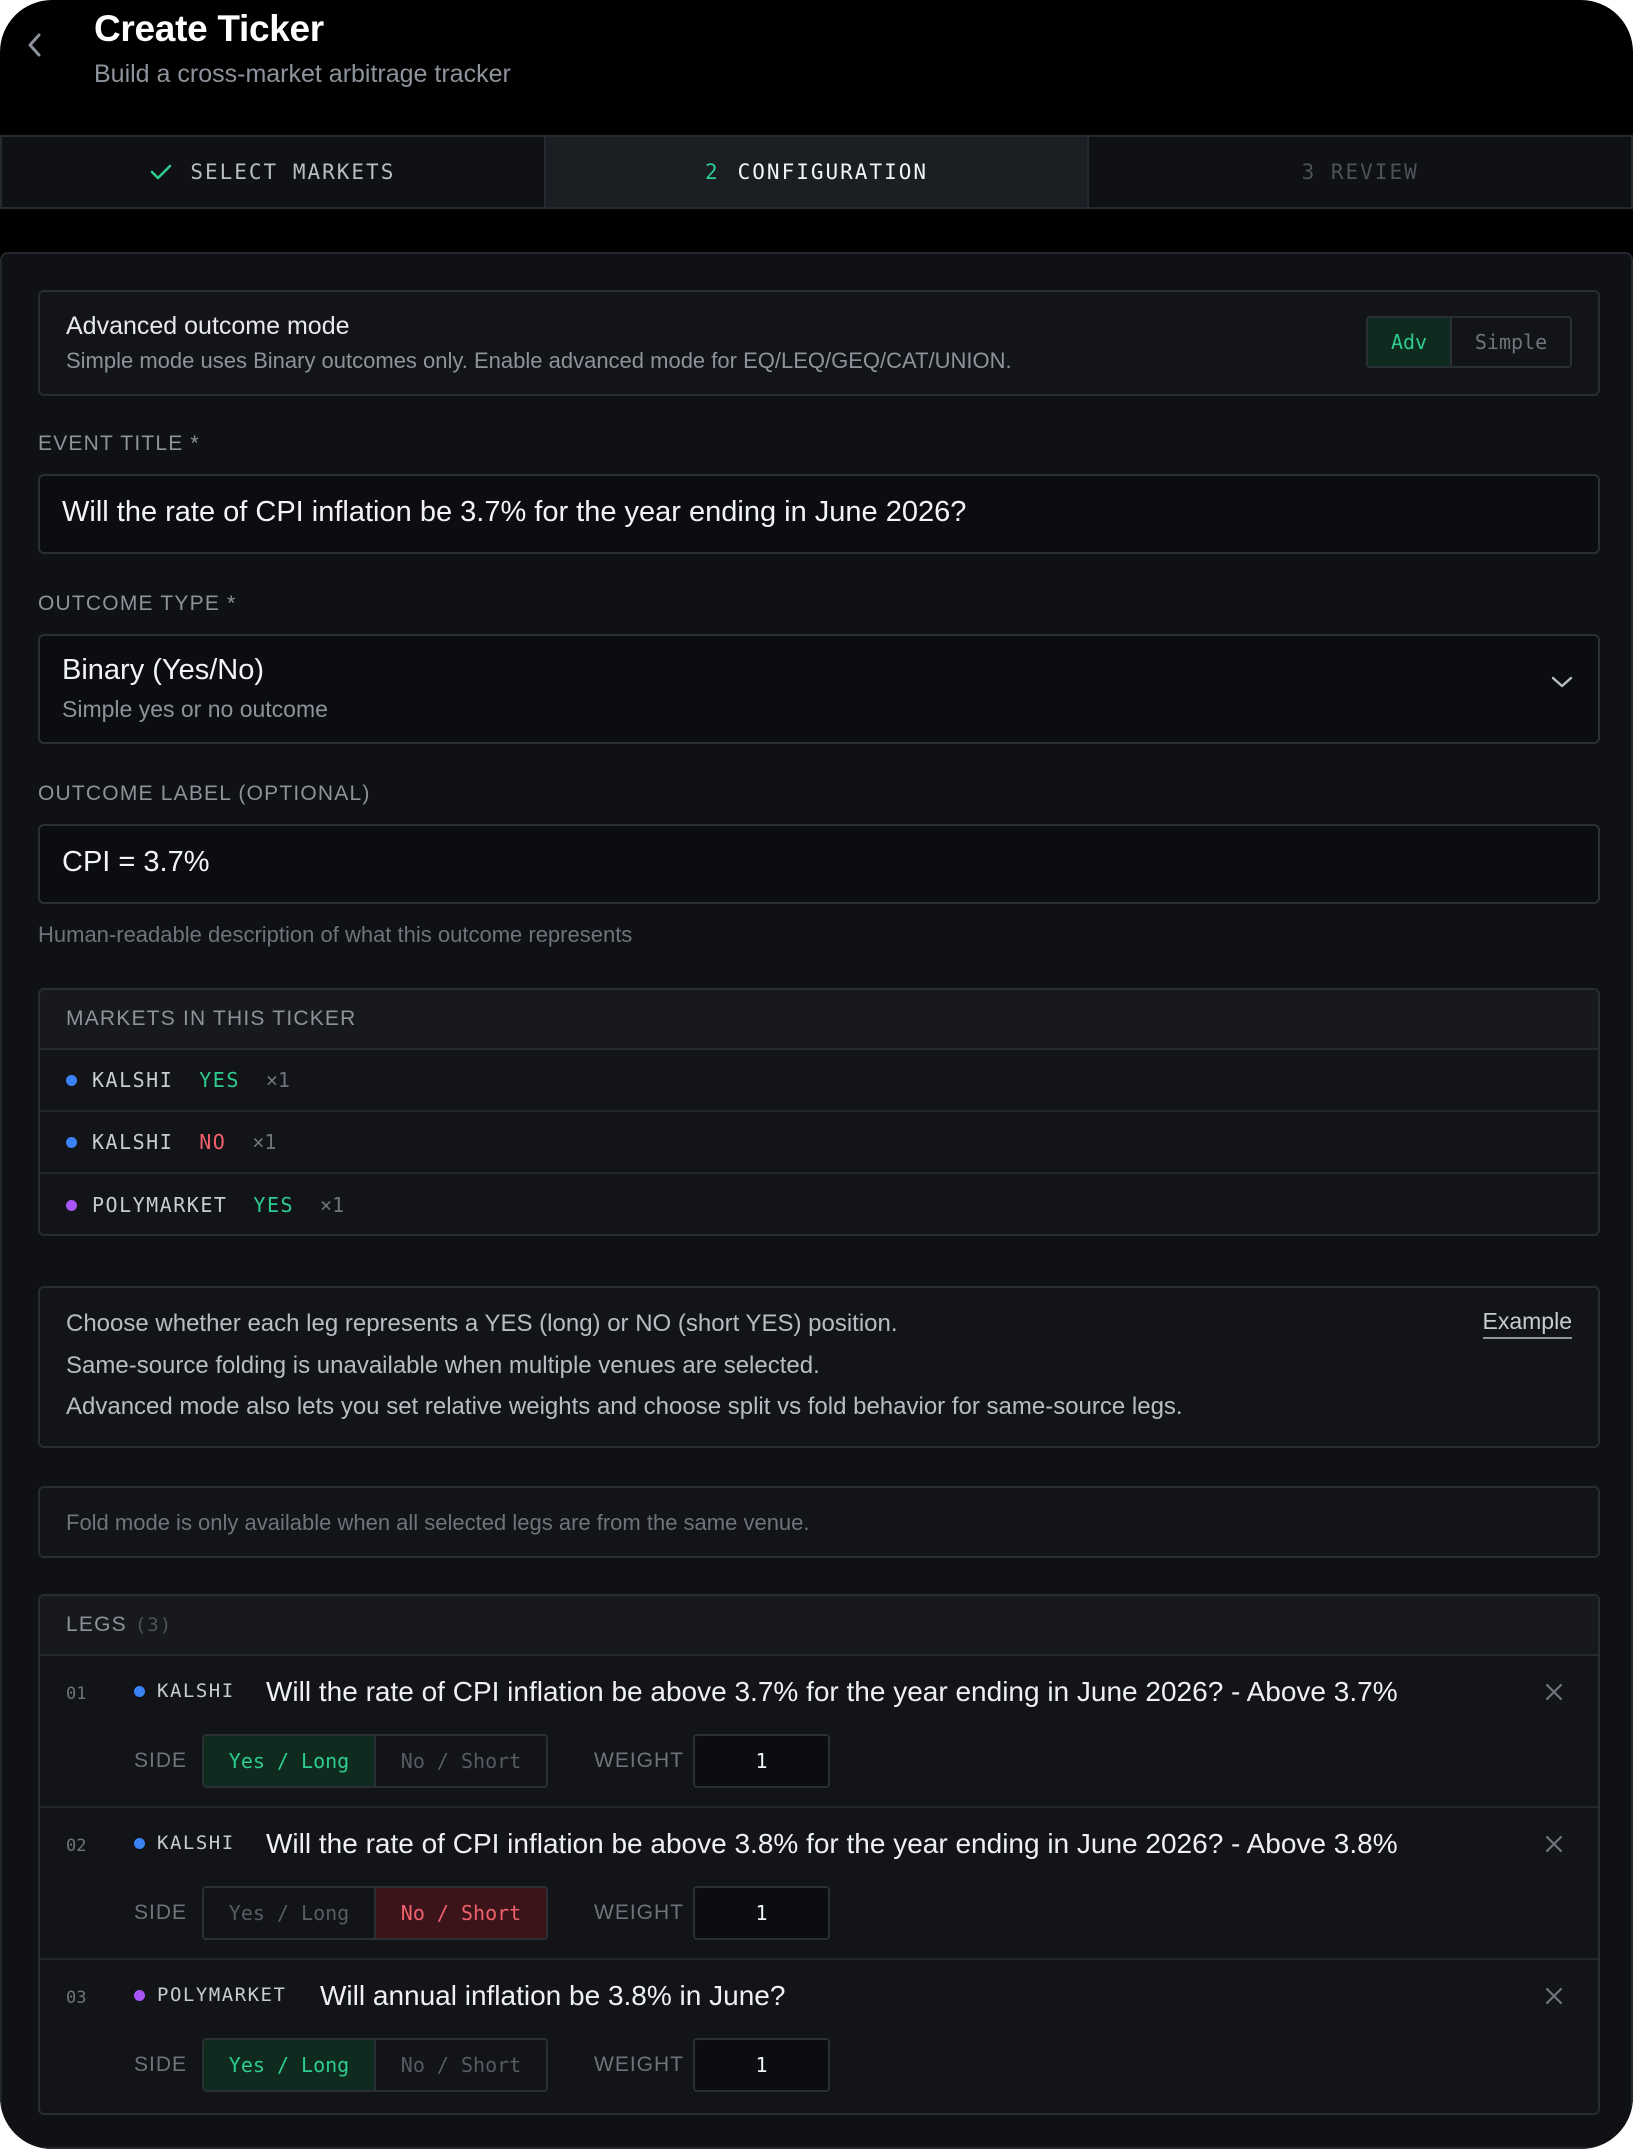 Image resolution: width=1633 pixels, height=2149 pixels. What do you see at coordinates (163, 670) in the screenshot?
I see `outcome-type-value: Binary (Yes/No)` at bounding box center [163, 670].